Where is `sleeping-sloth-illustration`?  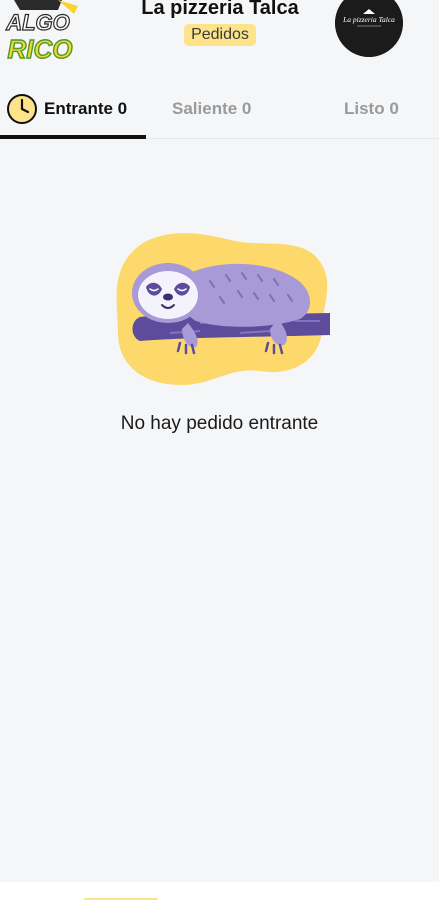
sleeping-sloth-illustration is located at coordinates (223, 309).